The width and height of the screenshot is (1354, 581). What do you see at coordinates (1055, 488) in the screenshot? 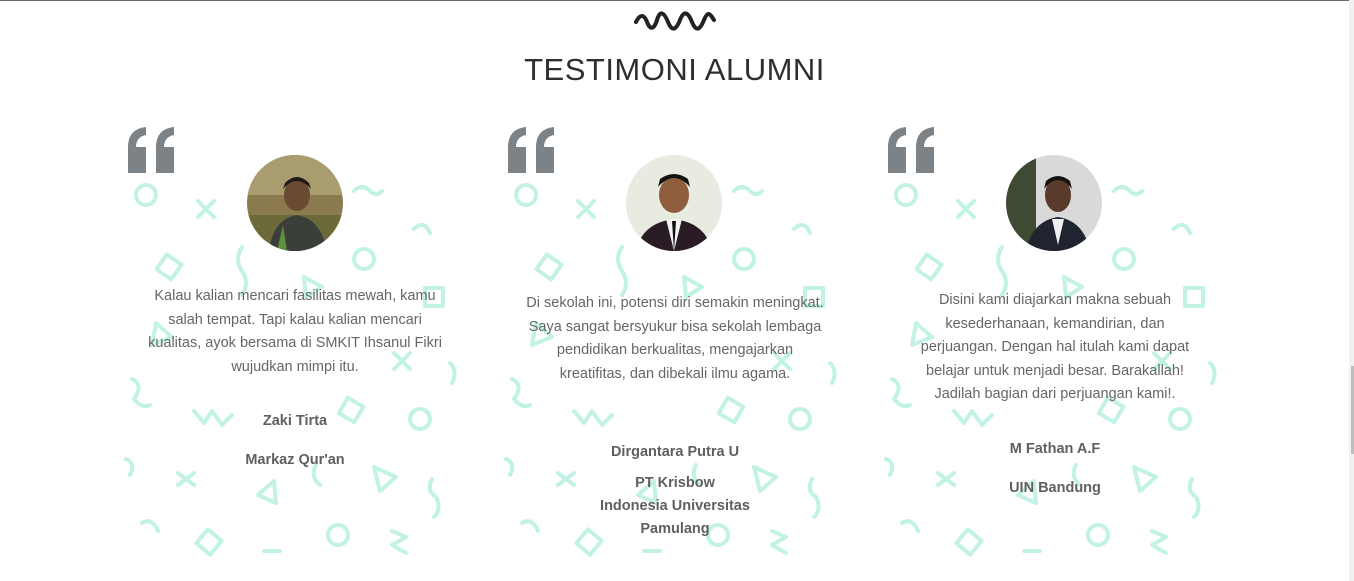
I see `alumni-institution: UIN Bandung` at bounding box center [1055, 488].